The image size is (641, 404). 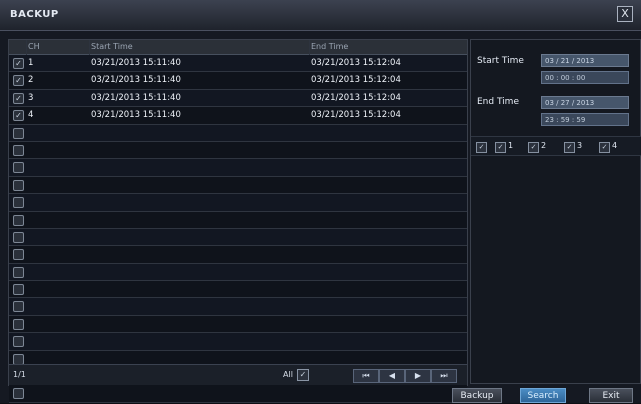 I want to click on channel-label: 1, so click(x=511, y=145).